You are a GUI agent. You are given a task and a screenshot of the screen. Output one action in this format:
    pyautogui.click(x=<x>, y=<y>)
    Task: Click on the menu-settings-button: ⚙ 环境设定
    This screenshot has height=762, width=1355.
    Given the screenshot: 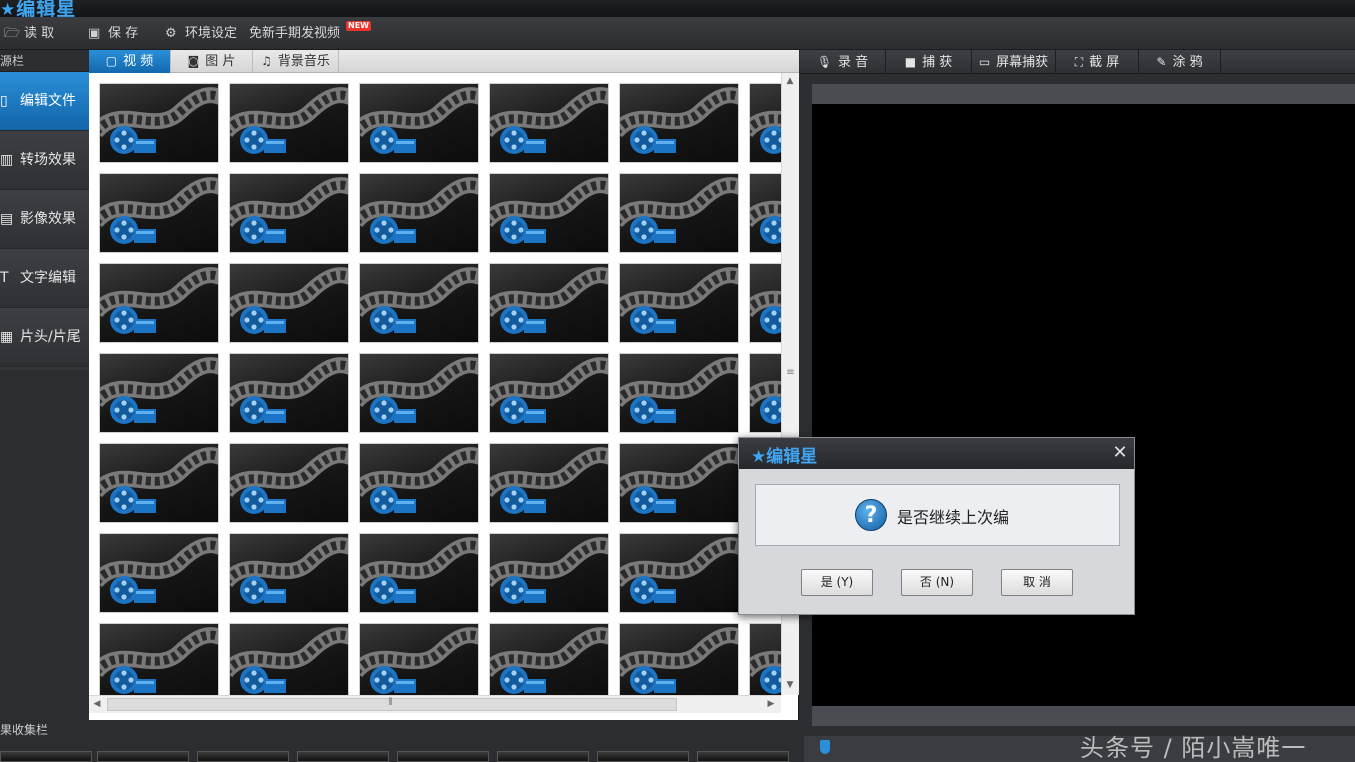 What is the action you would take?
    pyautogui.click(x=201, y=33)
    